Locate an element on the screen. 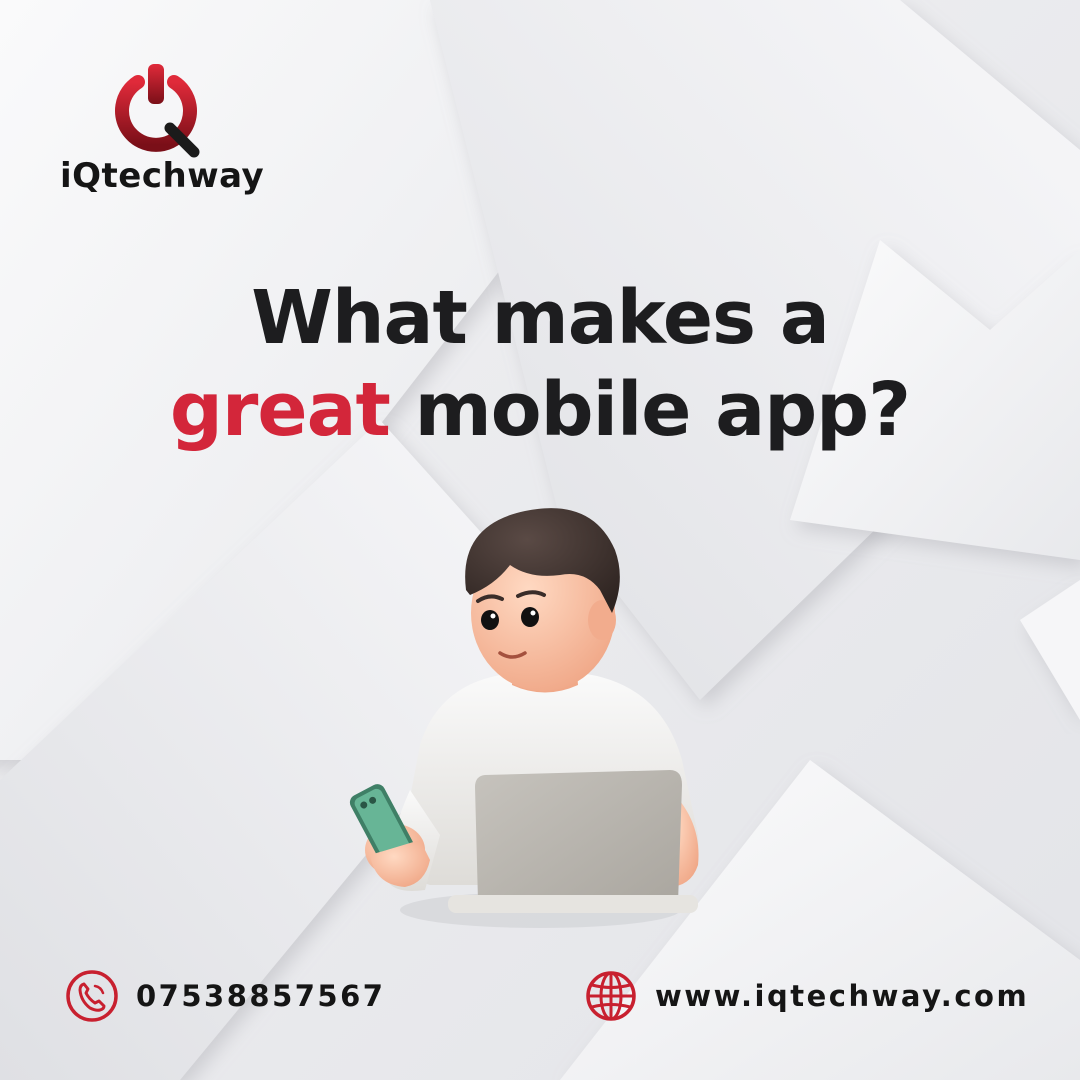  power-q-logo-icon is located at coordinates (157, 111).